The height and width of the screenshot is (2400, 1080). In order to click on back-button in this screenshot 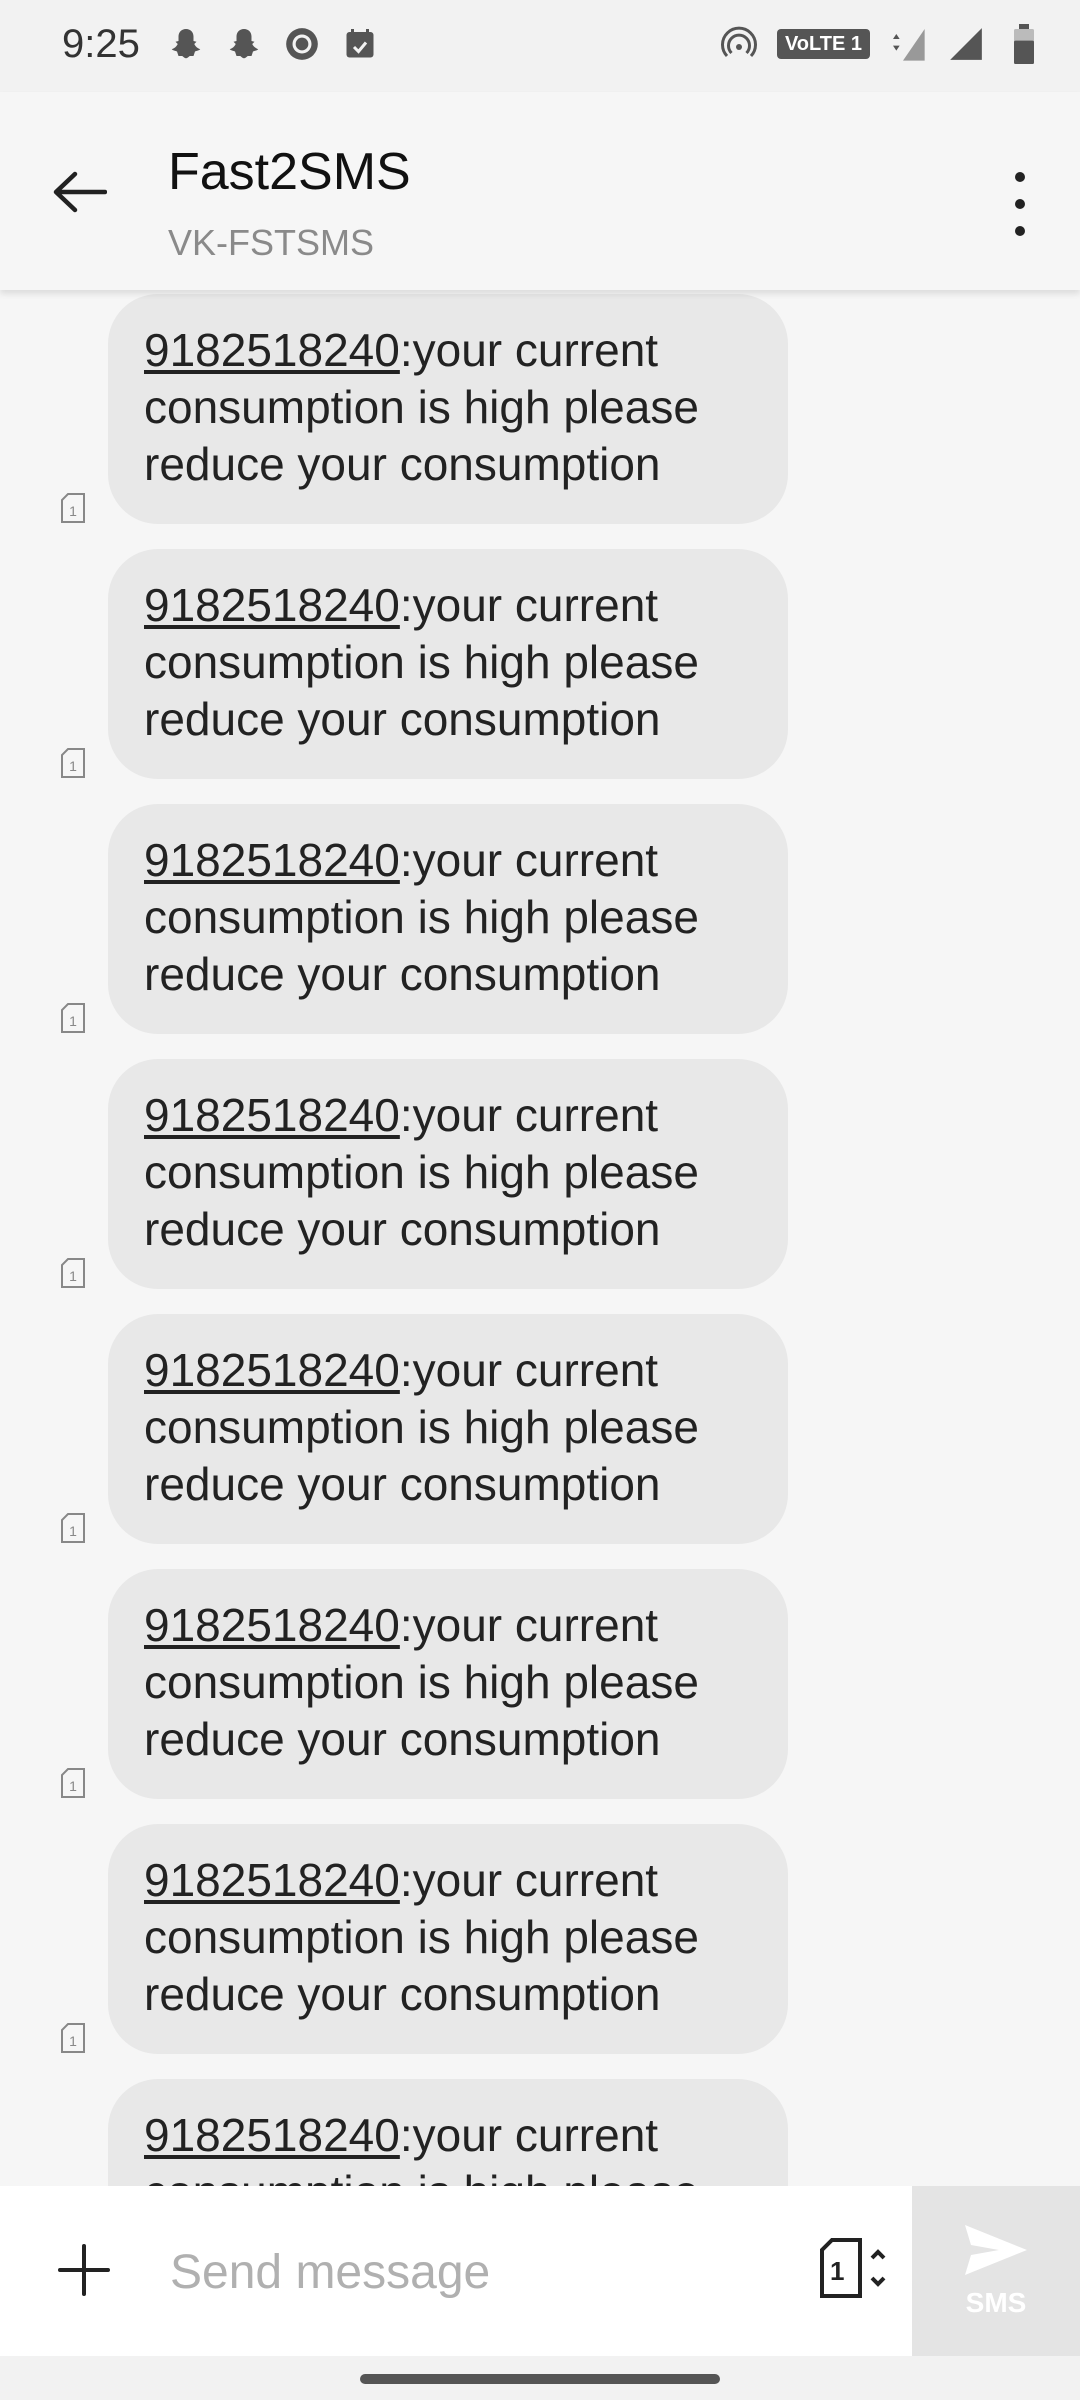, I will do `click(79, 192)`.